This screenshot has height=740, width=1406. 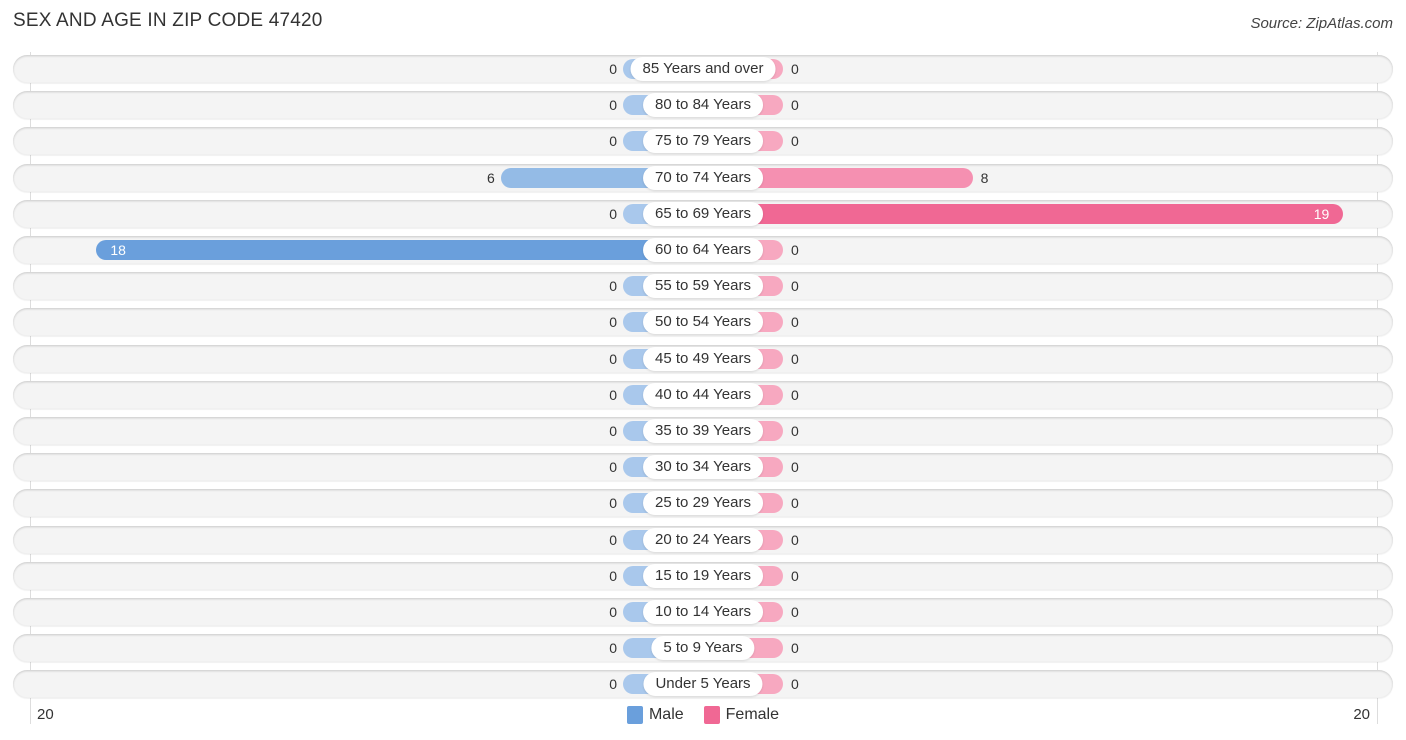 What do you see at coordinates (703, 250) in the screenshot?
I see `category-label: 60 to 64 Years` at bounding box center [703, 250].